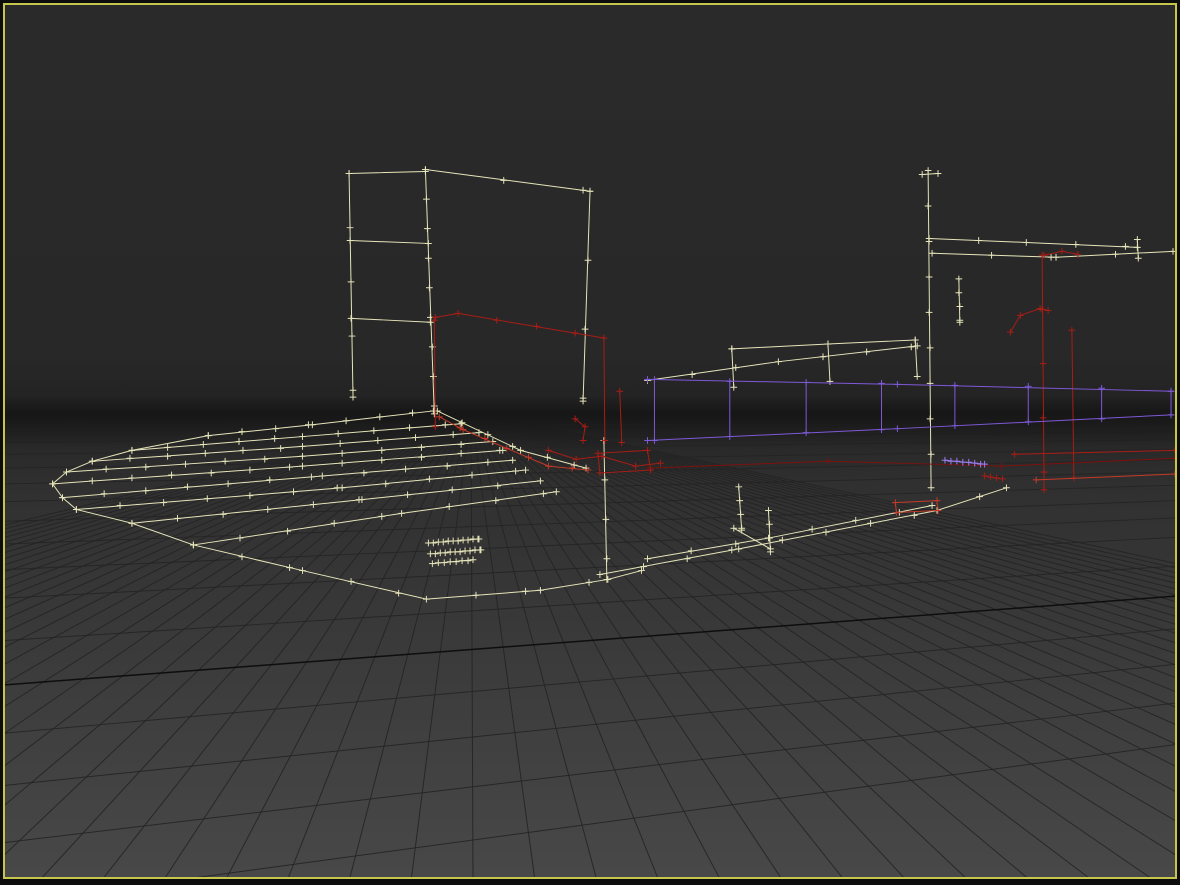 Image resolution: width=1180 pixels, height=885 pixels. I want to click on red-top-line-vertex-ticks, so click(519, 325).